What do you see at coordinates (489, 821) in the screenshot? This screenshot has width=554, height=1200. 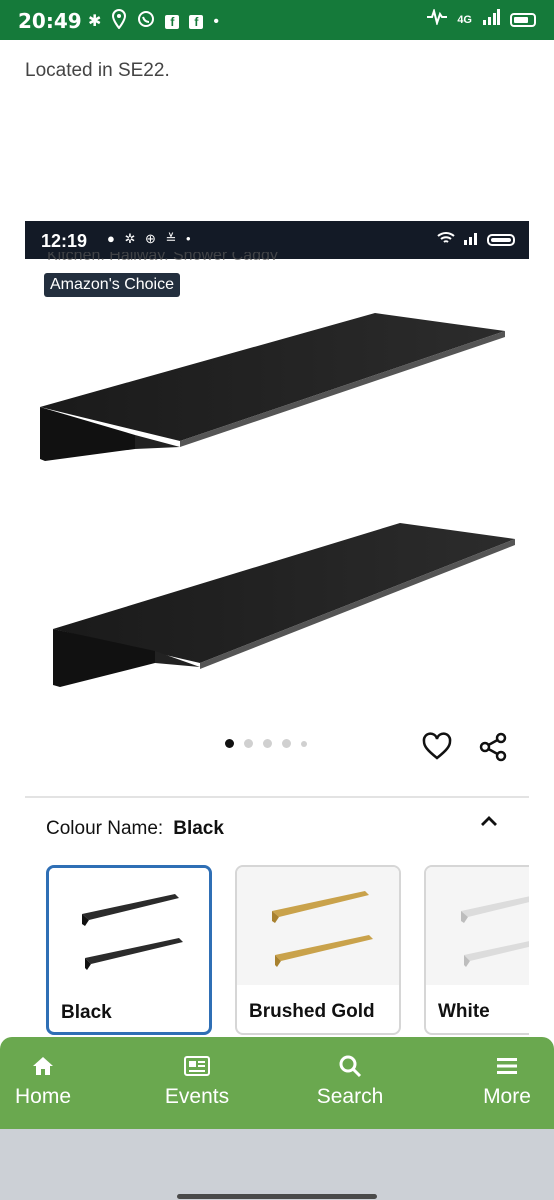 I see `chevron-up-icon` at bounding box center [489, 821].